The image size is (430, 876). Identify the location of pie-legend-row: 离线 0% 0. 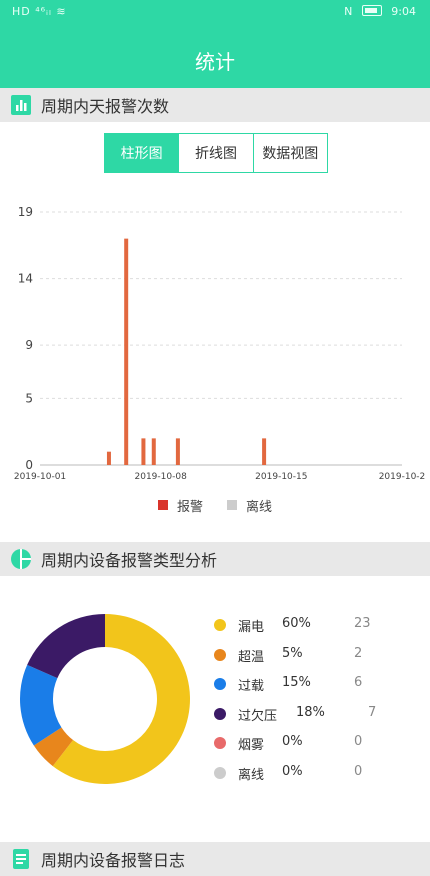
(320, 777).